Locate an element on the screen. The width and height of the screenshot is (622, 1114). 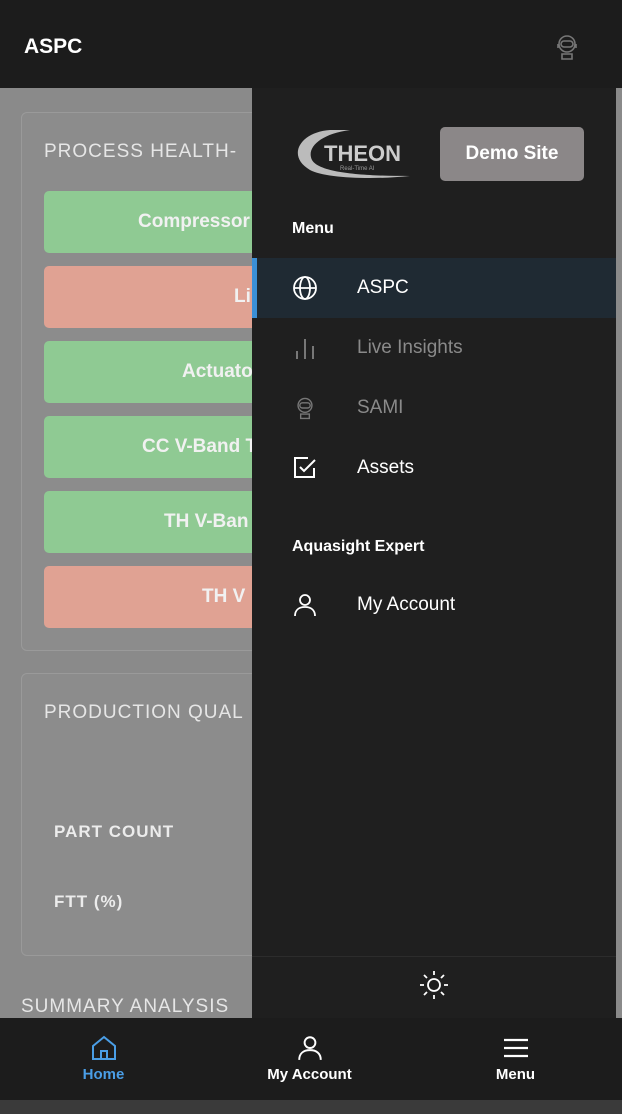
menu-section-title: Menu is located at coordinates (313, 228).